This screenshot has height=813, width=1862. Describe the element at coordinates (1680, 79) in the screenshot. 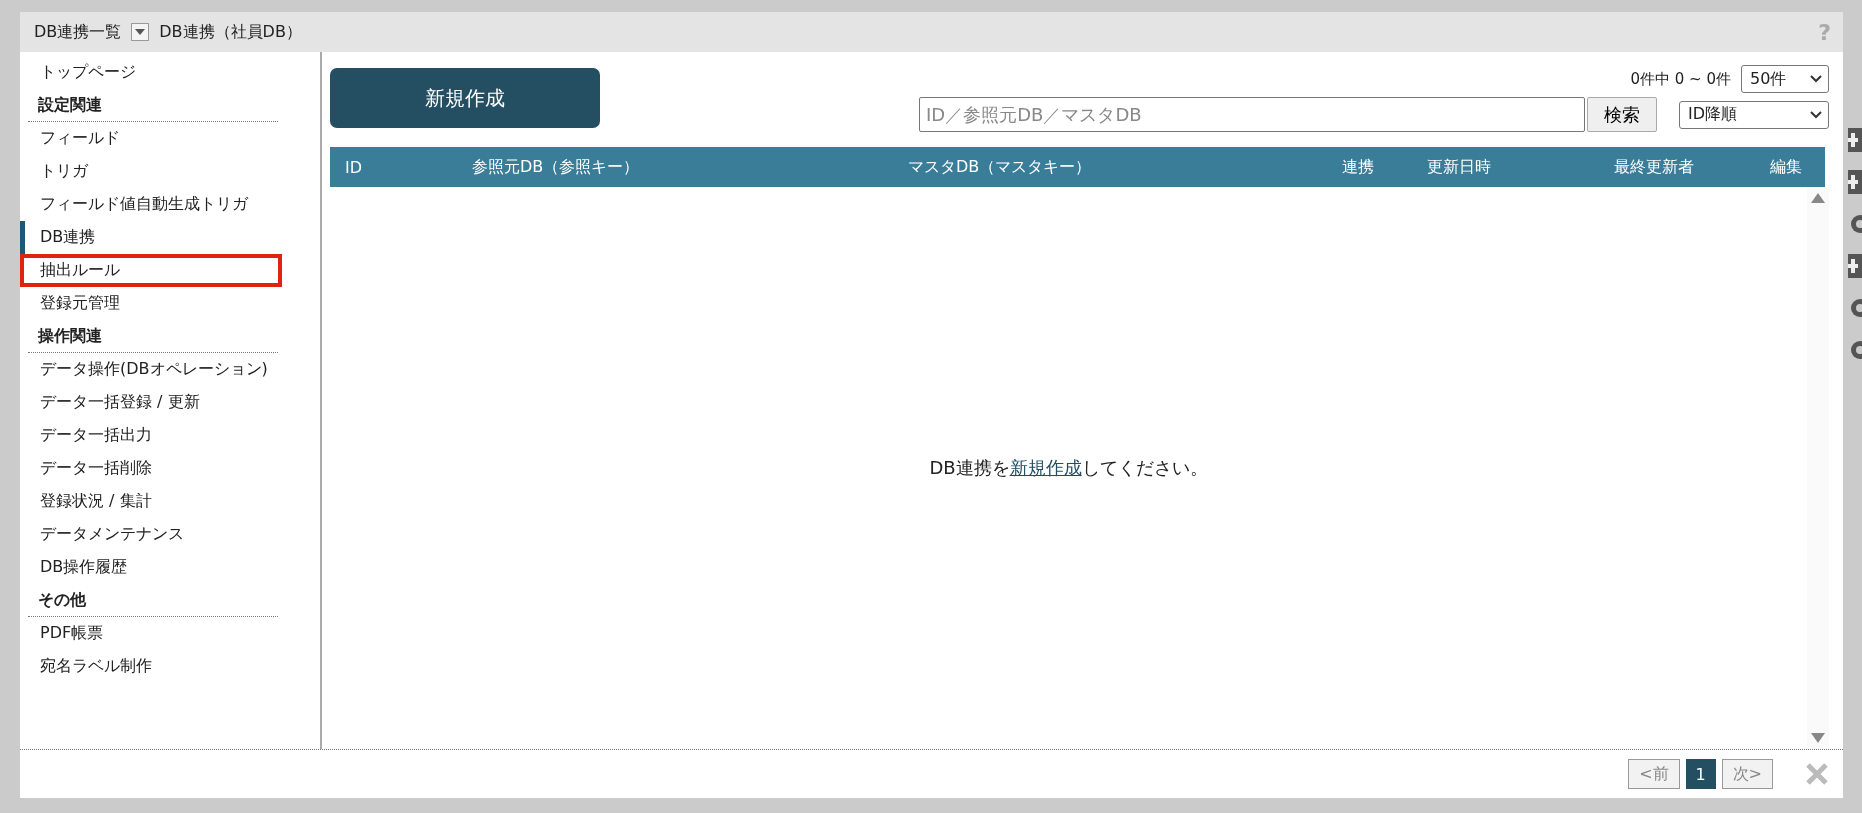

I see `record-count: 0件中 0 ~ 0件` at that location.